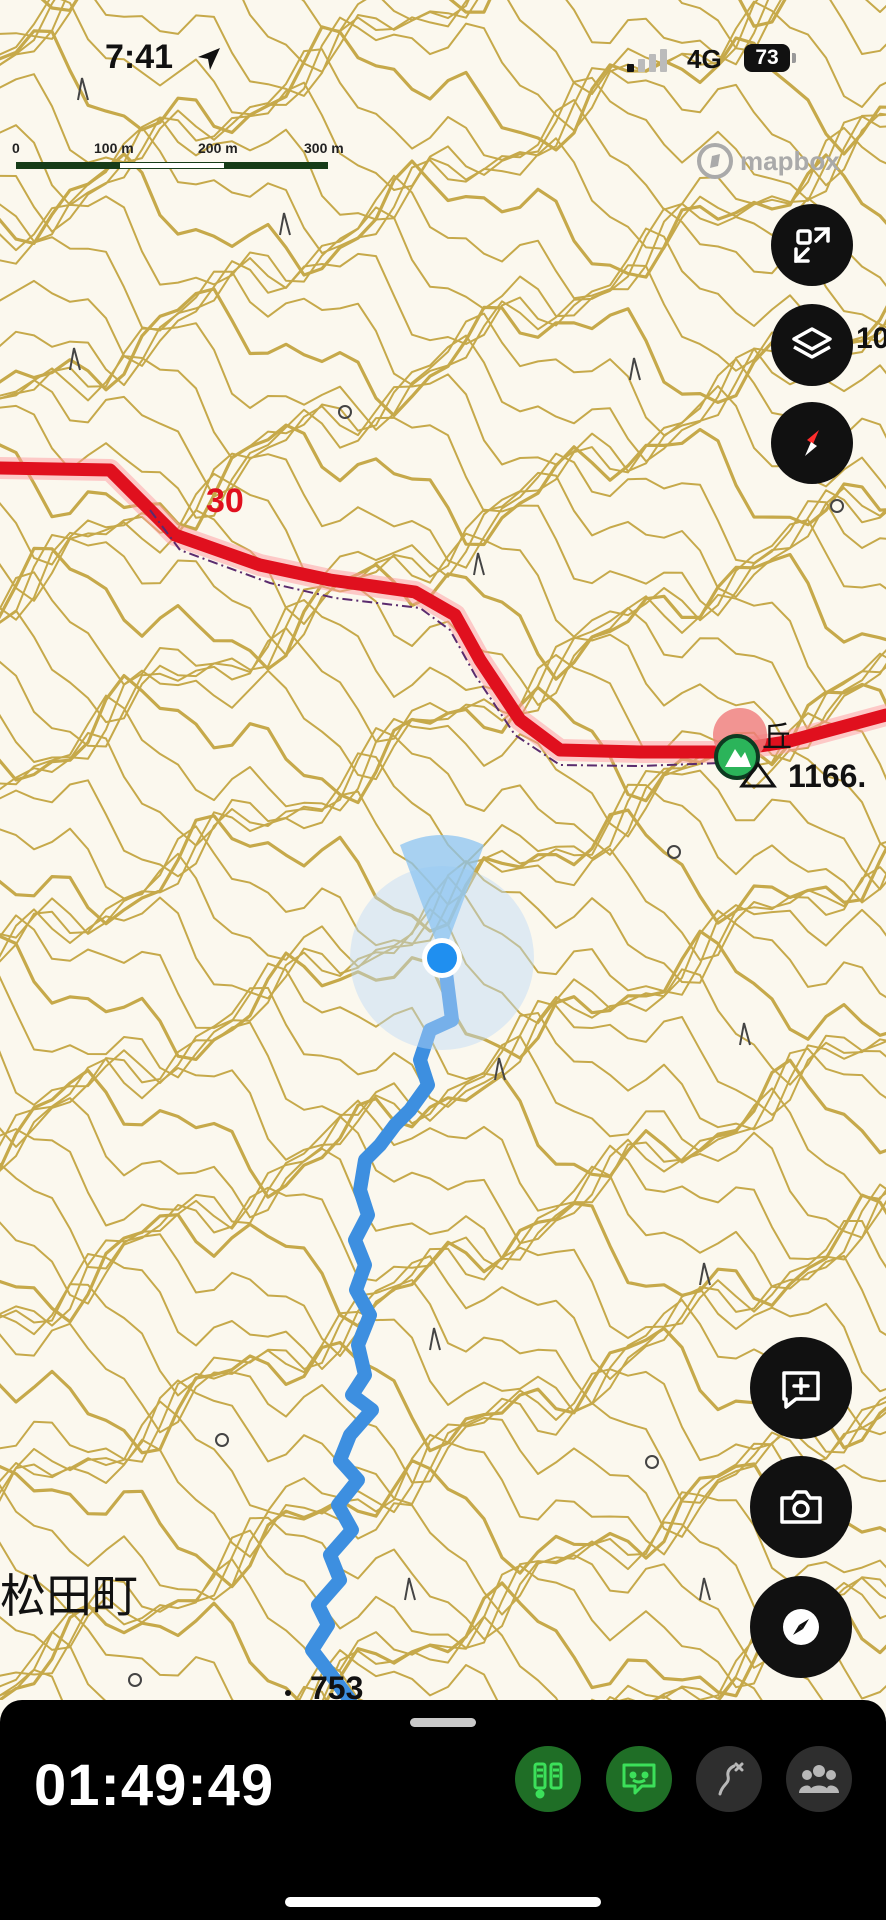  I want to click on layers-icon, so click(812, 343).